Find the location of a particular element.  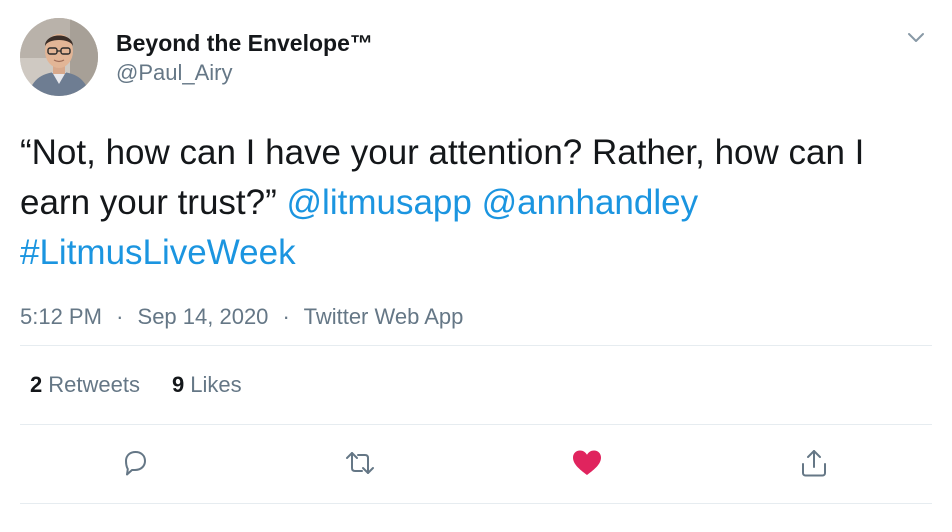

author-names: Beyond the Envelope™ @Paul_Airy is located at coordinates (244, 58).